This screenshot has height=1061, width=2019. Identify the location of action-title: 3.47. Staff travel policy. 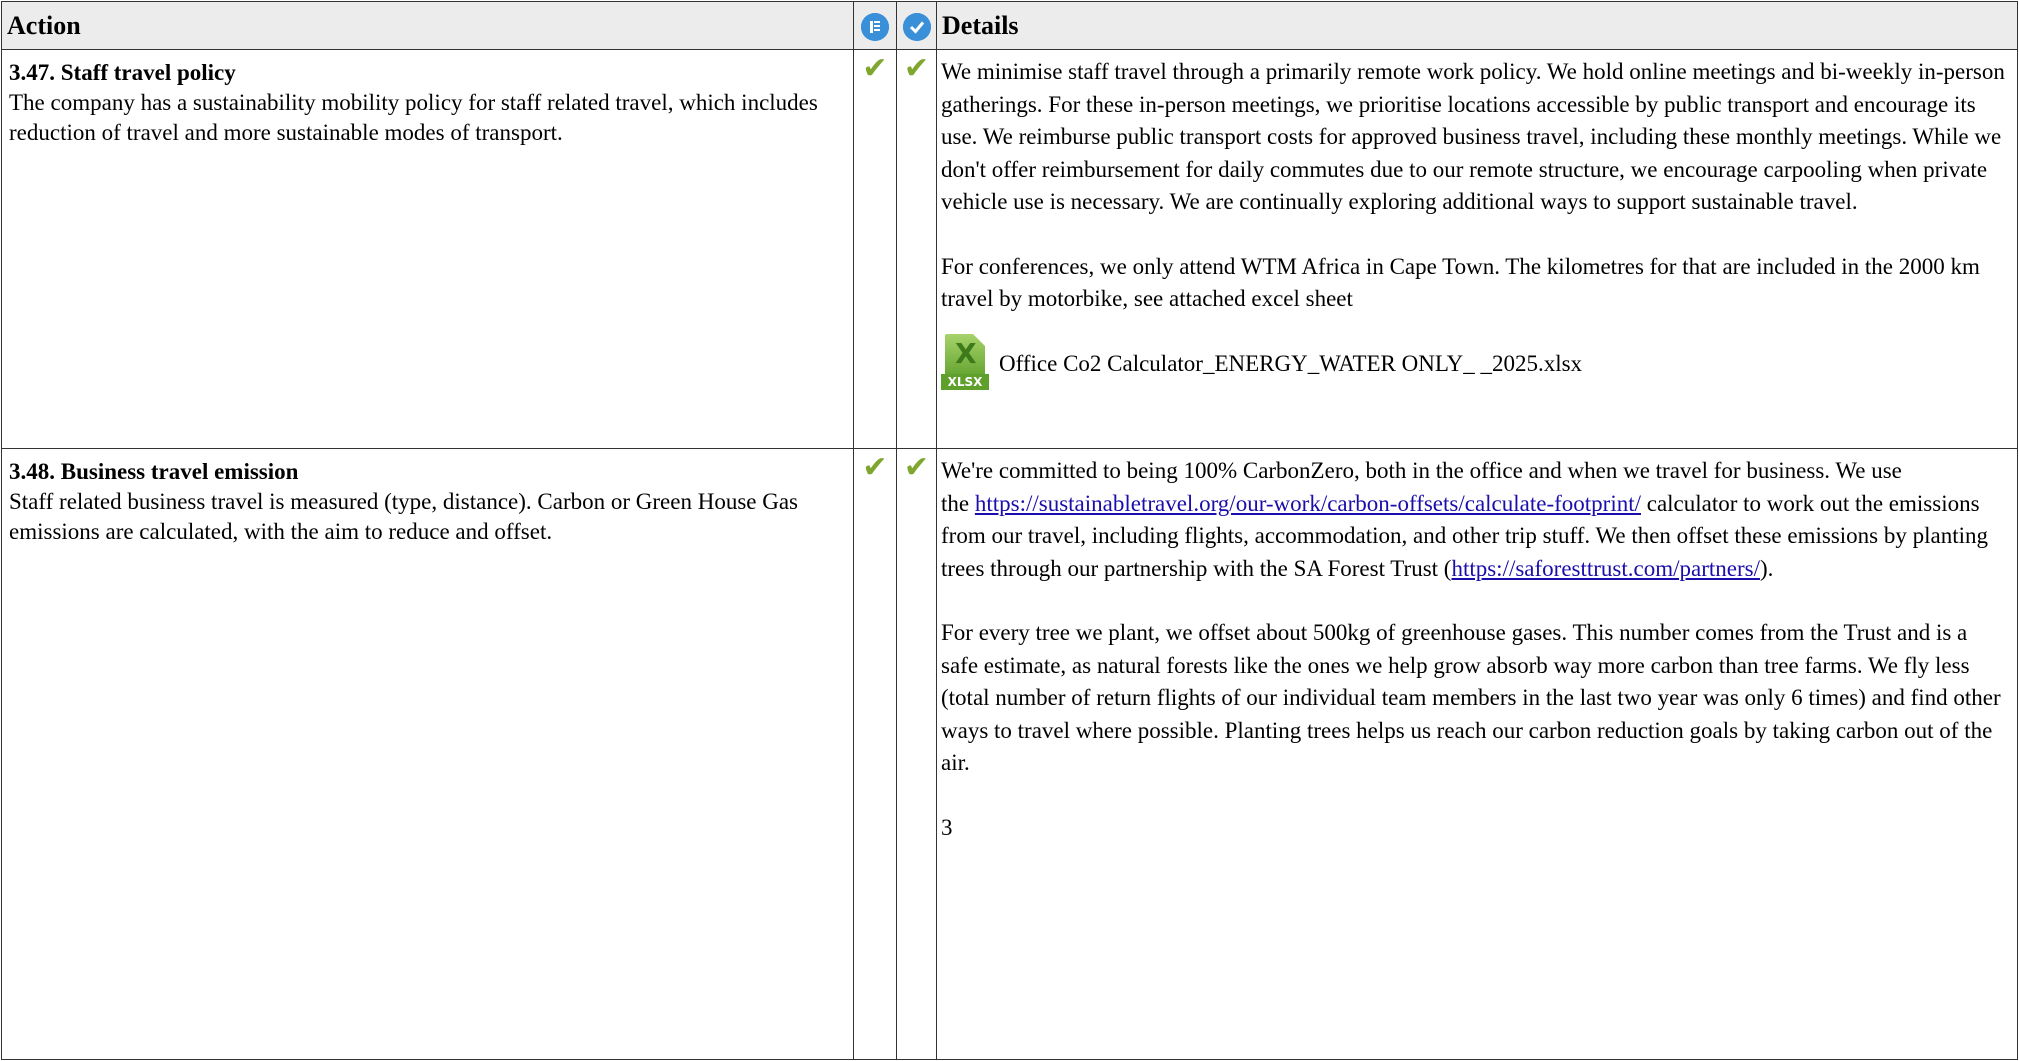
(122, 72).